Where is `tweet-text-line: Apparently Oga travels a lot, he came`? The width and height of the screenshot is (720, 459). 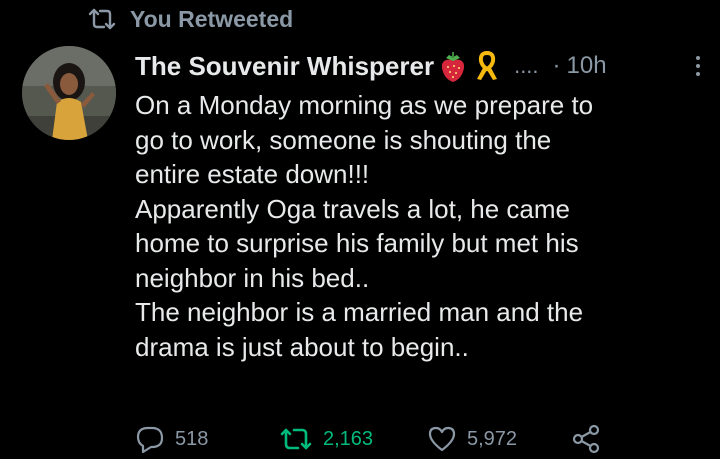 tweet-text-line: Apparently Oga travels a lot, he came is located at coordinates (353, 208).